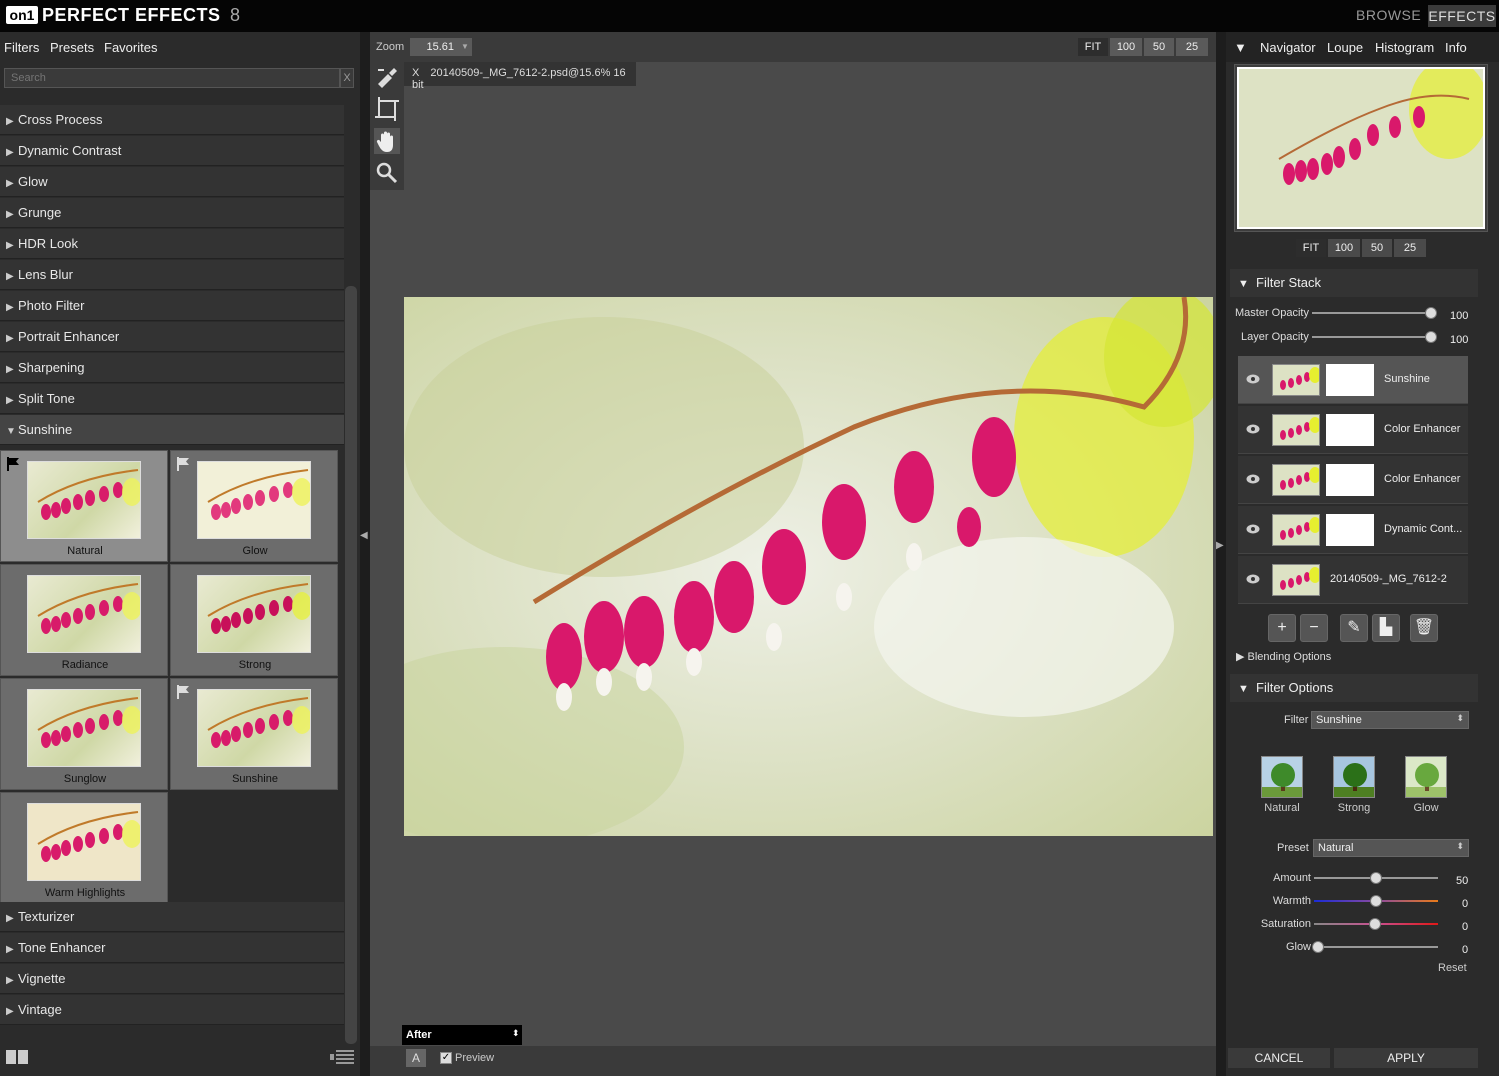  I want to click on tab-favorites: Favorites, so click(130, 47).